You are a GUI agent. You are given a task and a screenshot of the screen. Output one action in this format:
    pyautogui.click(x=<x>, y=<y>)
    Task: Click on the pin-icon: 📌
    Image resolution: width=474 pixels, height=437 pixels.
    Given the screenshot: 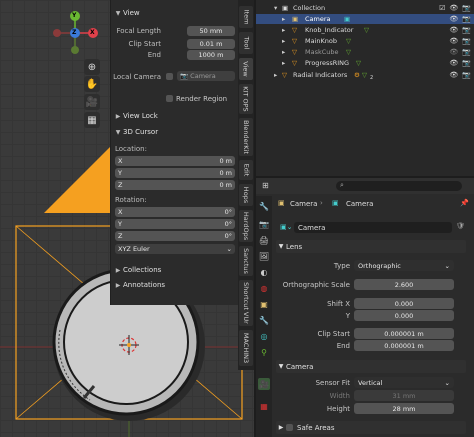 What is the action you would take?
    pyautogui.click(x=464, y=203)
    